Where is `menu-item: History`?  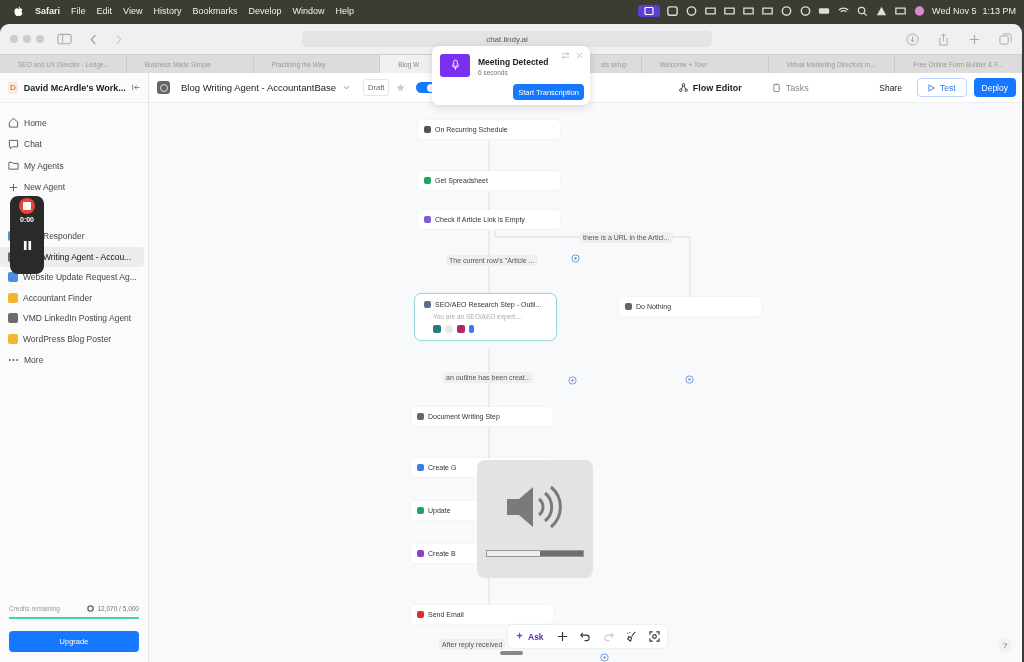
menu-item: History is located at coordinates (167, 11).